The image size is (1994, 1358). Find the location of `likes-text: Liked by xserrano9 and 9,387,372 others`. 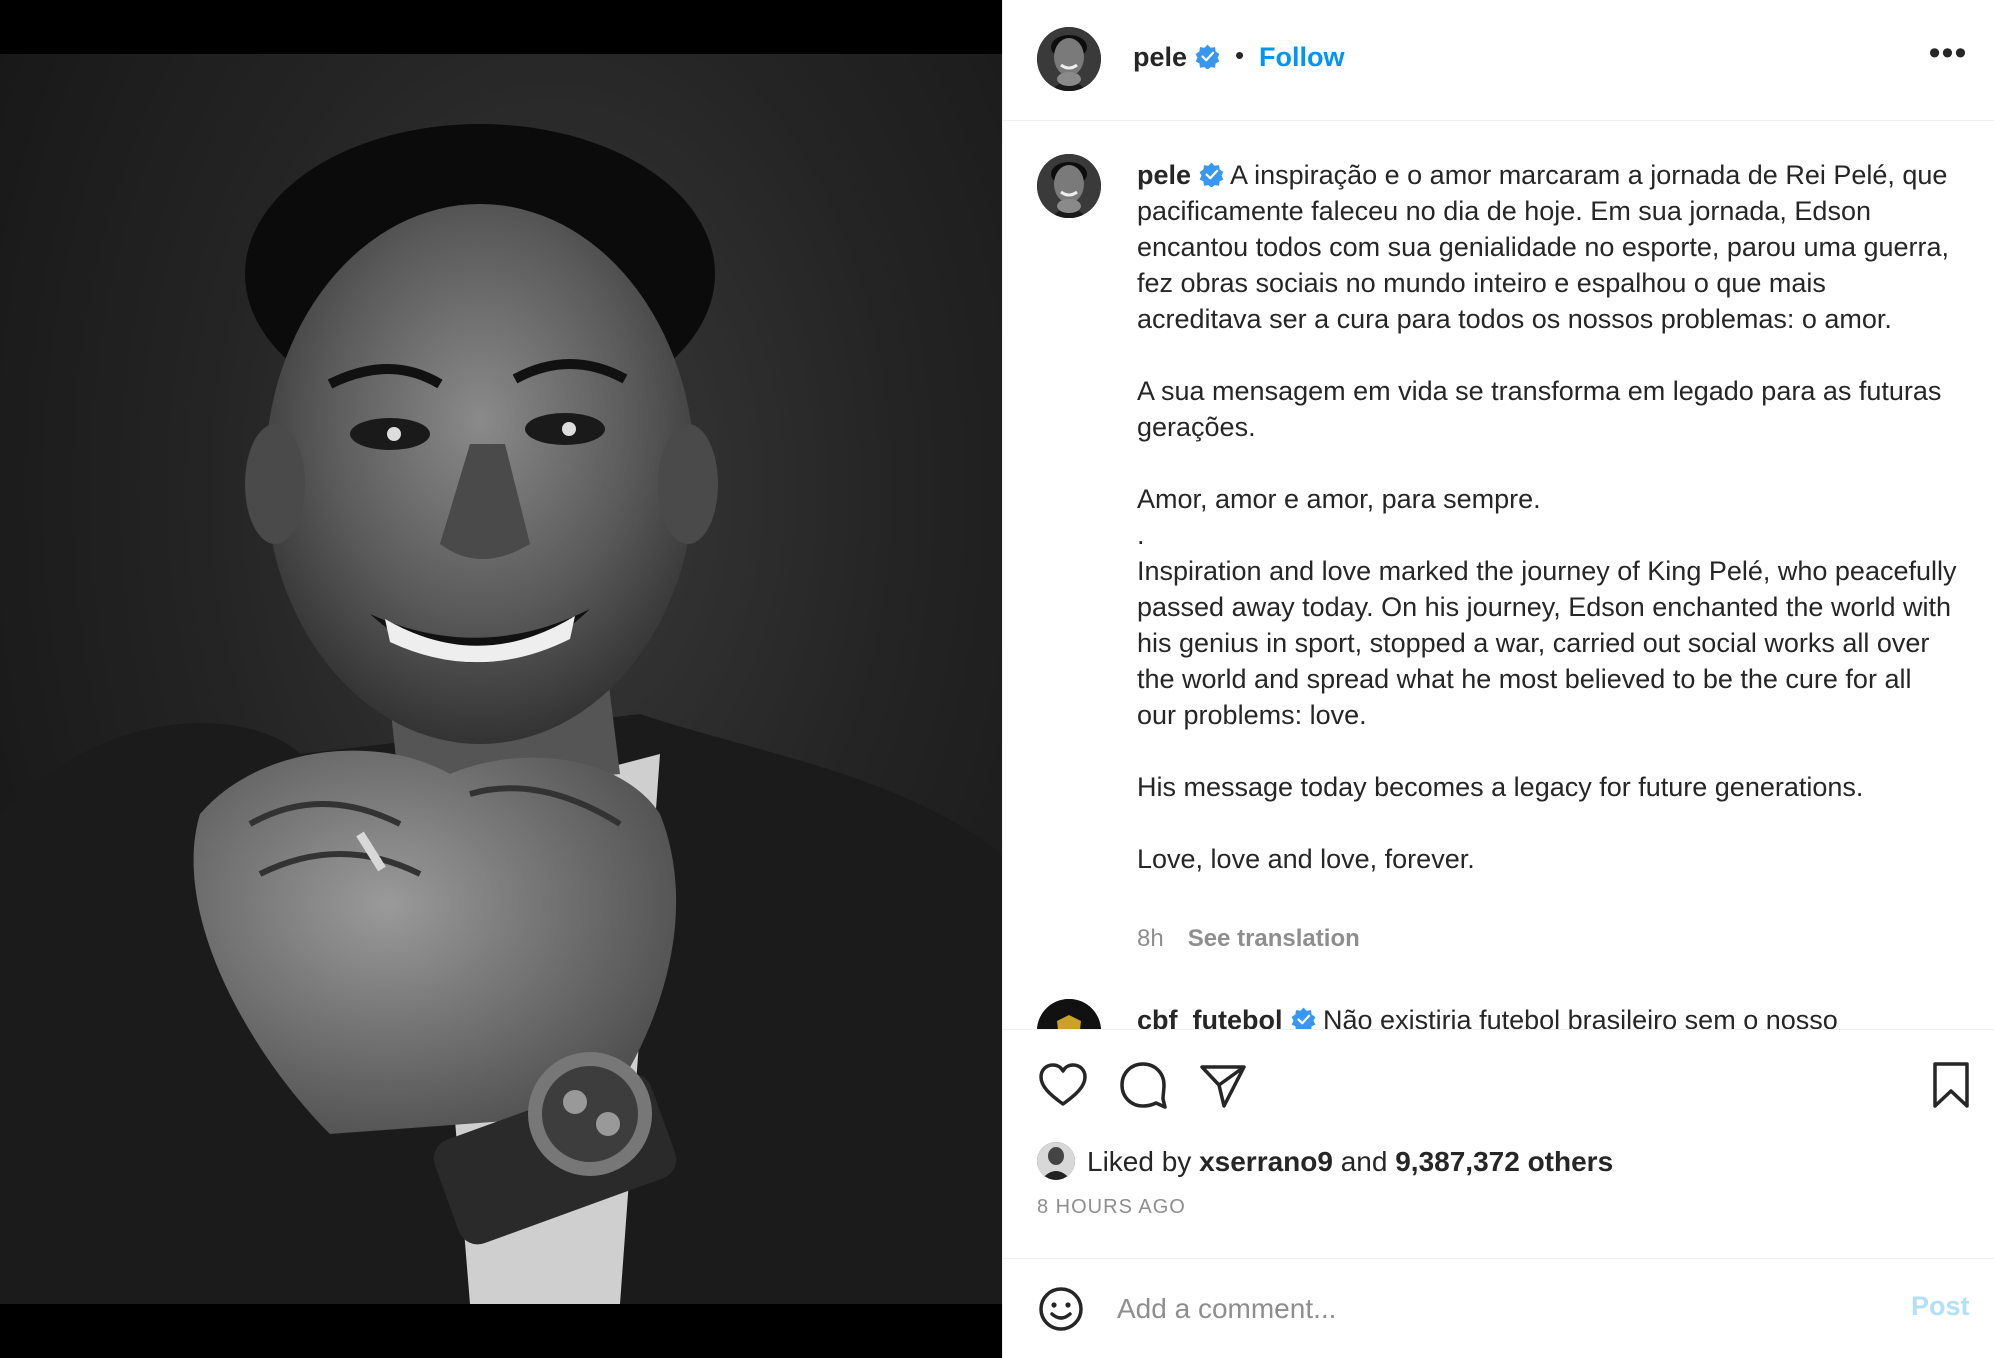

likes-text: Liked by xserrano9 and 9,387,372 others is located at coordinates (1350, 1162).